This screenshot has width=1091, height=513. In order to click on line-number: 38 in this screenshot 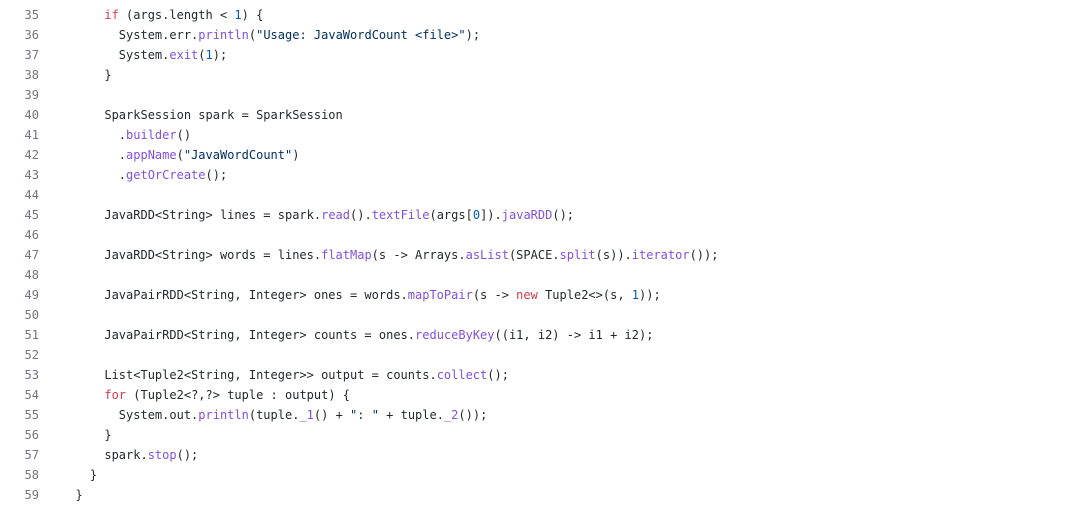, I will do `click(31, 75)`.